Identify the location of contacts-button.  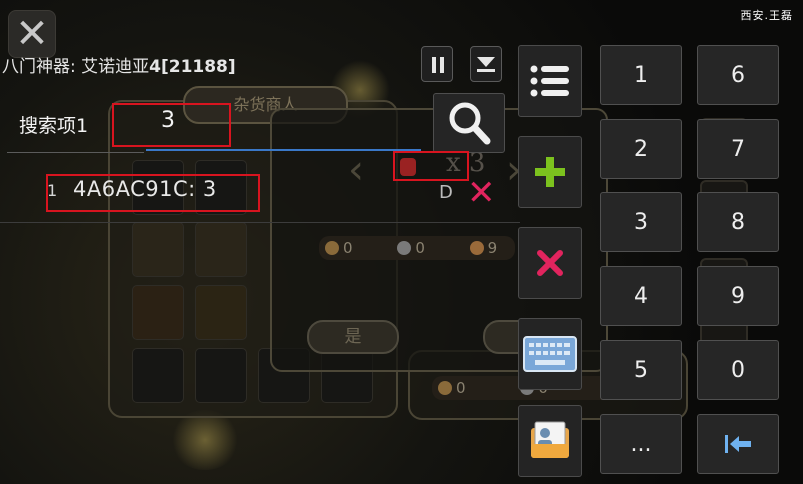
(550, 441).